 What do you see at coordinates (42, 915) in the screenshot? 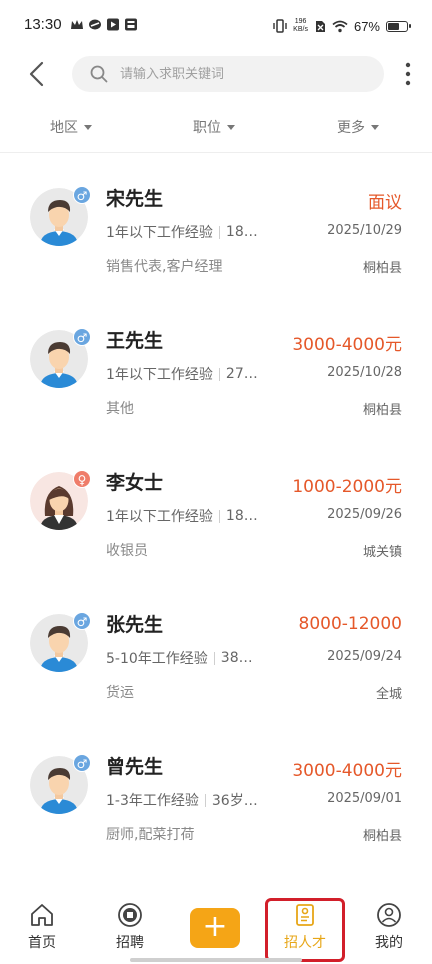
I see `home-icon` at bounding box center [42, 915].